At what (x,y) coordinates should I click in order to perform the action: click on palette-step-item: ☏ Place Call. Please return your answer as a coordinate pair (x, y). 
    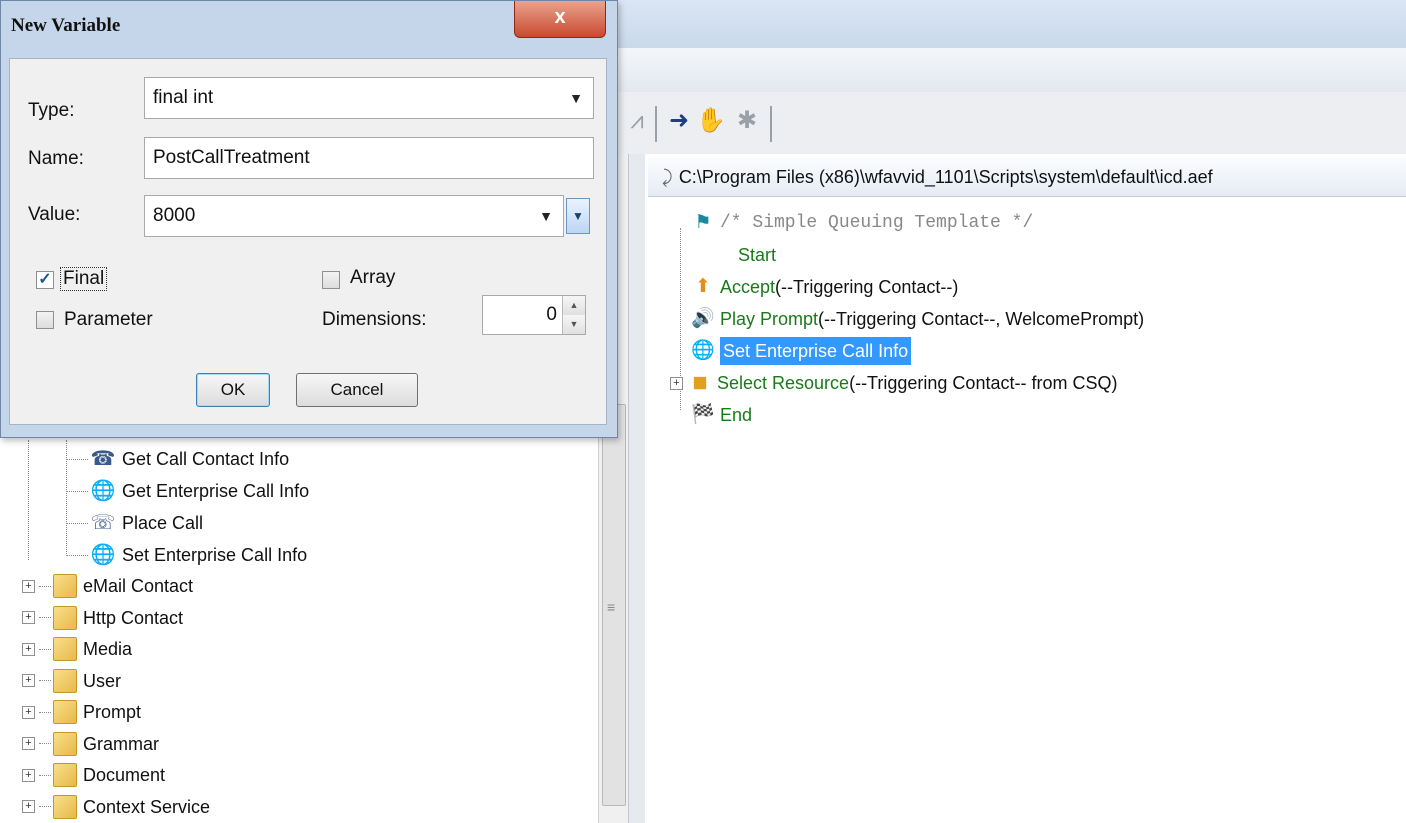
    Looking at the image, I should click on (134, 523).